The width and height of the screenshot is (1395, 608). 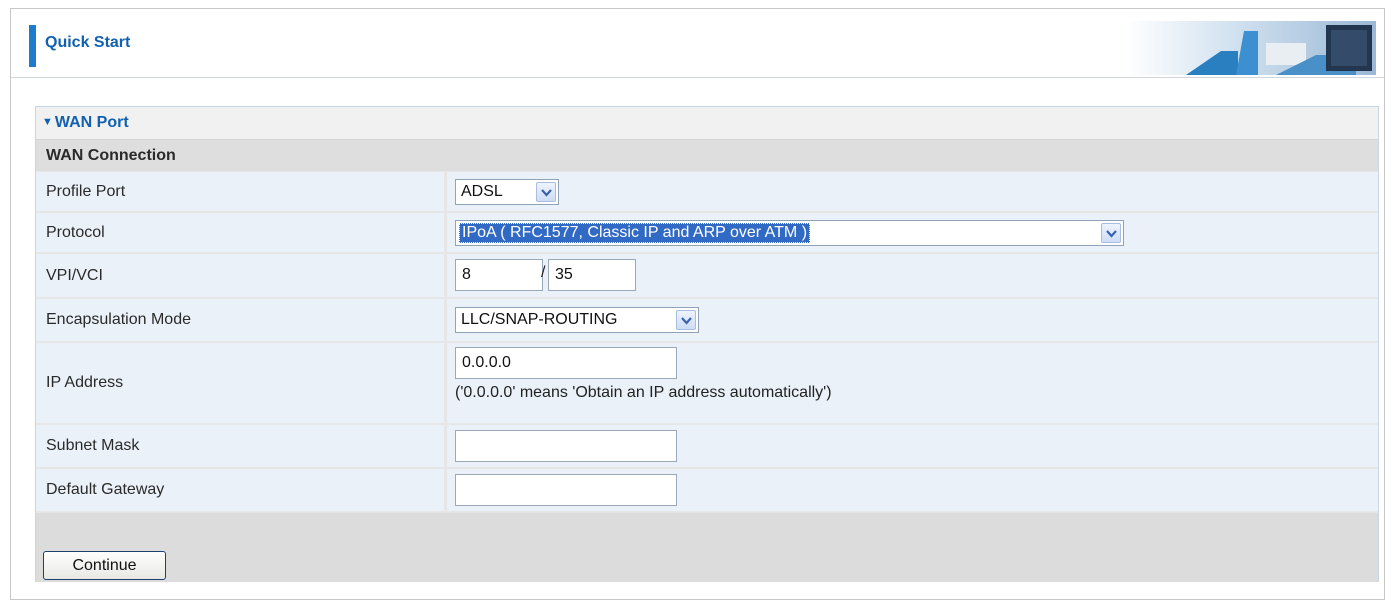 What do you see at coordinates (707, 490) in the screenshot?
I see `default-gateway-row: Default Gateway` at bounding box center [707, 490].